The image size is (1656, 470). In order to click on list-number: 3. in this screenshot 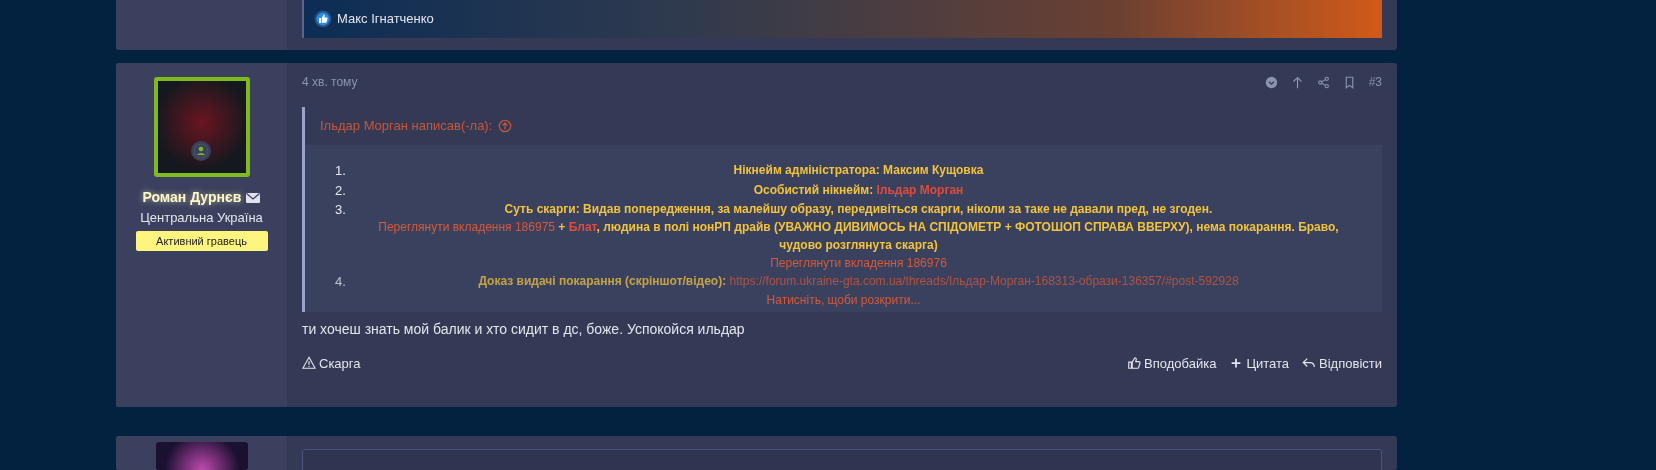, I will do `click(341, 210)`.